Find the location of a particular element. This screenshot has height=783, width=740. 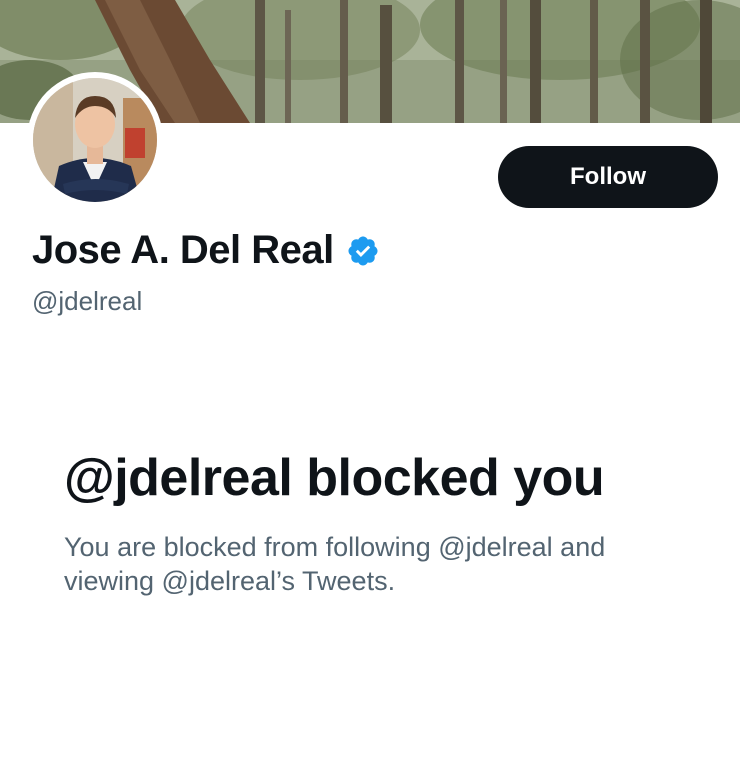

blocked-title: @jdelreal blocked you is located at coordinates (334, 478).